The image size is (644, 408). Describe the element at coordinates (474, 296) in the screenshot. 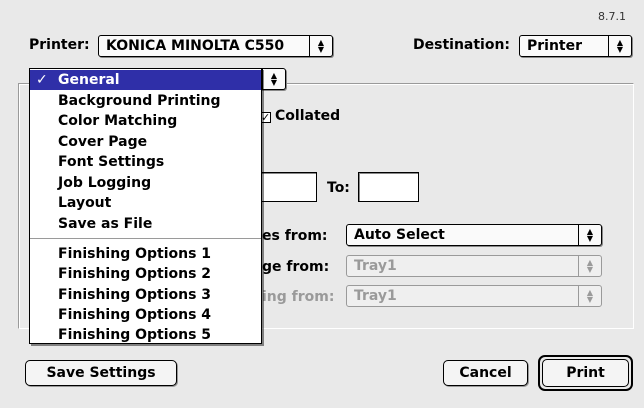

I see `paper-source-popup-3: Tray1 ▲ ▼` at that location.